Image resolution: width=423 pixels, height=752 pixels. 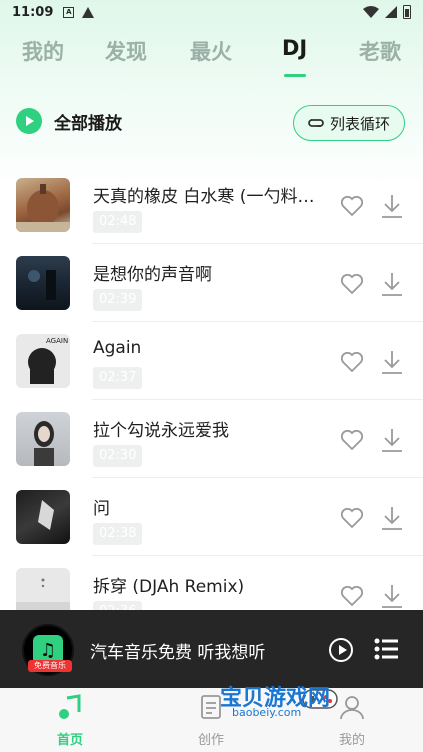 What do you see at coordinates (211, 517) in the screenshot?
I see `song-row: 问 02:38` at bounding box center [211, 517].